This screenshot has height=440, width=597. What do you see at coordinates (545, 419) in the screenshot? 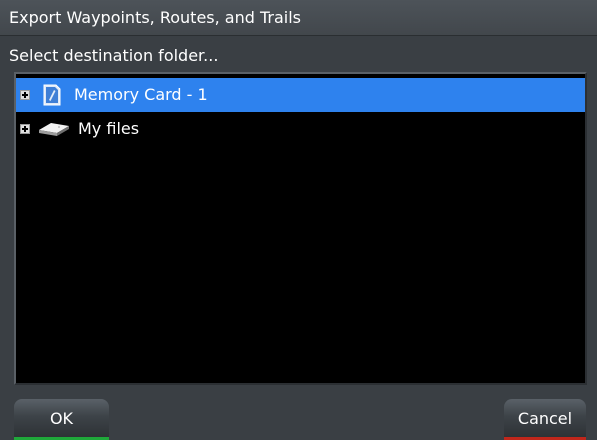
I see `cancel-button: Cancel` at bounding box center [545, 419].